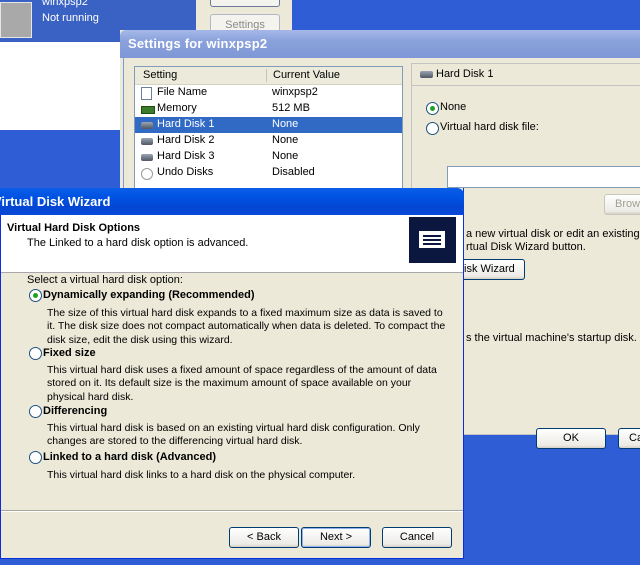 This screenshot has height=565, width=640. What do you see at coordinates (147, 174) in the screenshot?
I see `undo-icon` at bounding box center [147, 174].